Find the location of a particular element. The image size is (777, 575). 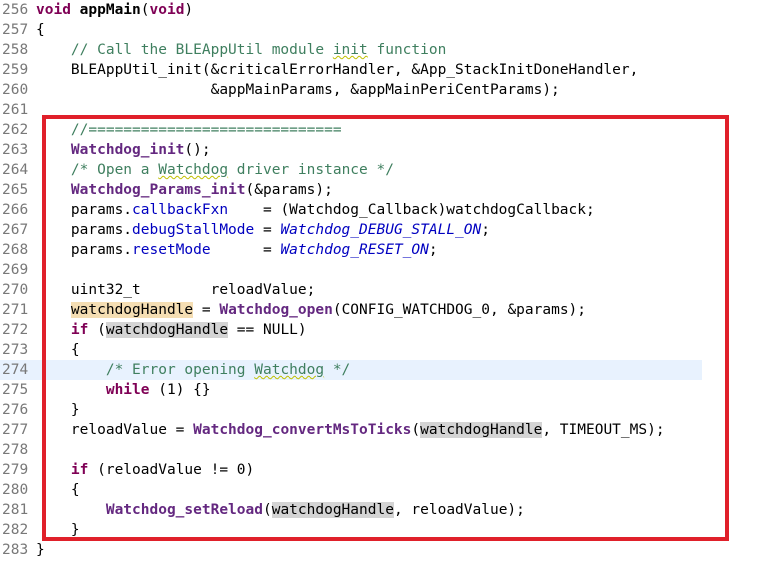

line-number: 260 is located at coordinates (15, 90).